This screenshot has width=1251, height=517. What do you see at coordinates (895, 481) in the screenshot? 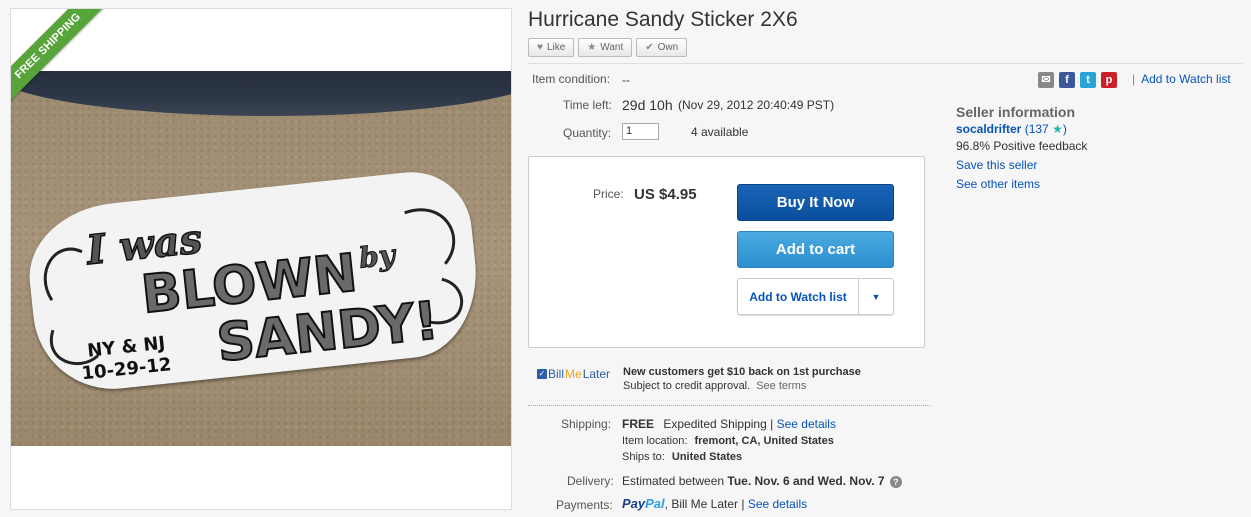
I see `help-icon: ?` at bounding box center [895, 481].